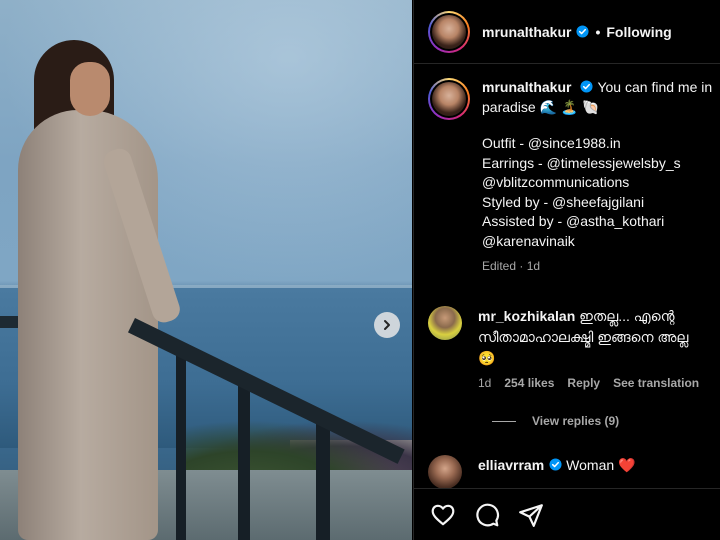 The height and width of the screenshot is (540, 720). What do you see at coordinates (526, 32) in the screenshot?
I see `author-username: mrunalthakur` at bounding box center [526, 32].